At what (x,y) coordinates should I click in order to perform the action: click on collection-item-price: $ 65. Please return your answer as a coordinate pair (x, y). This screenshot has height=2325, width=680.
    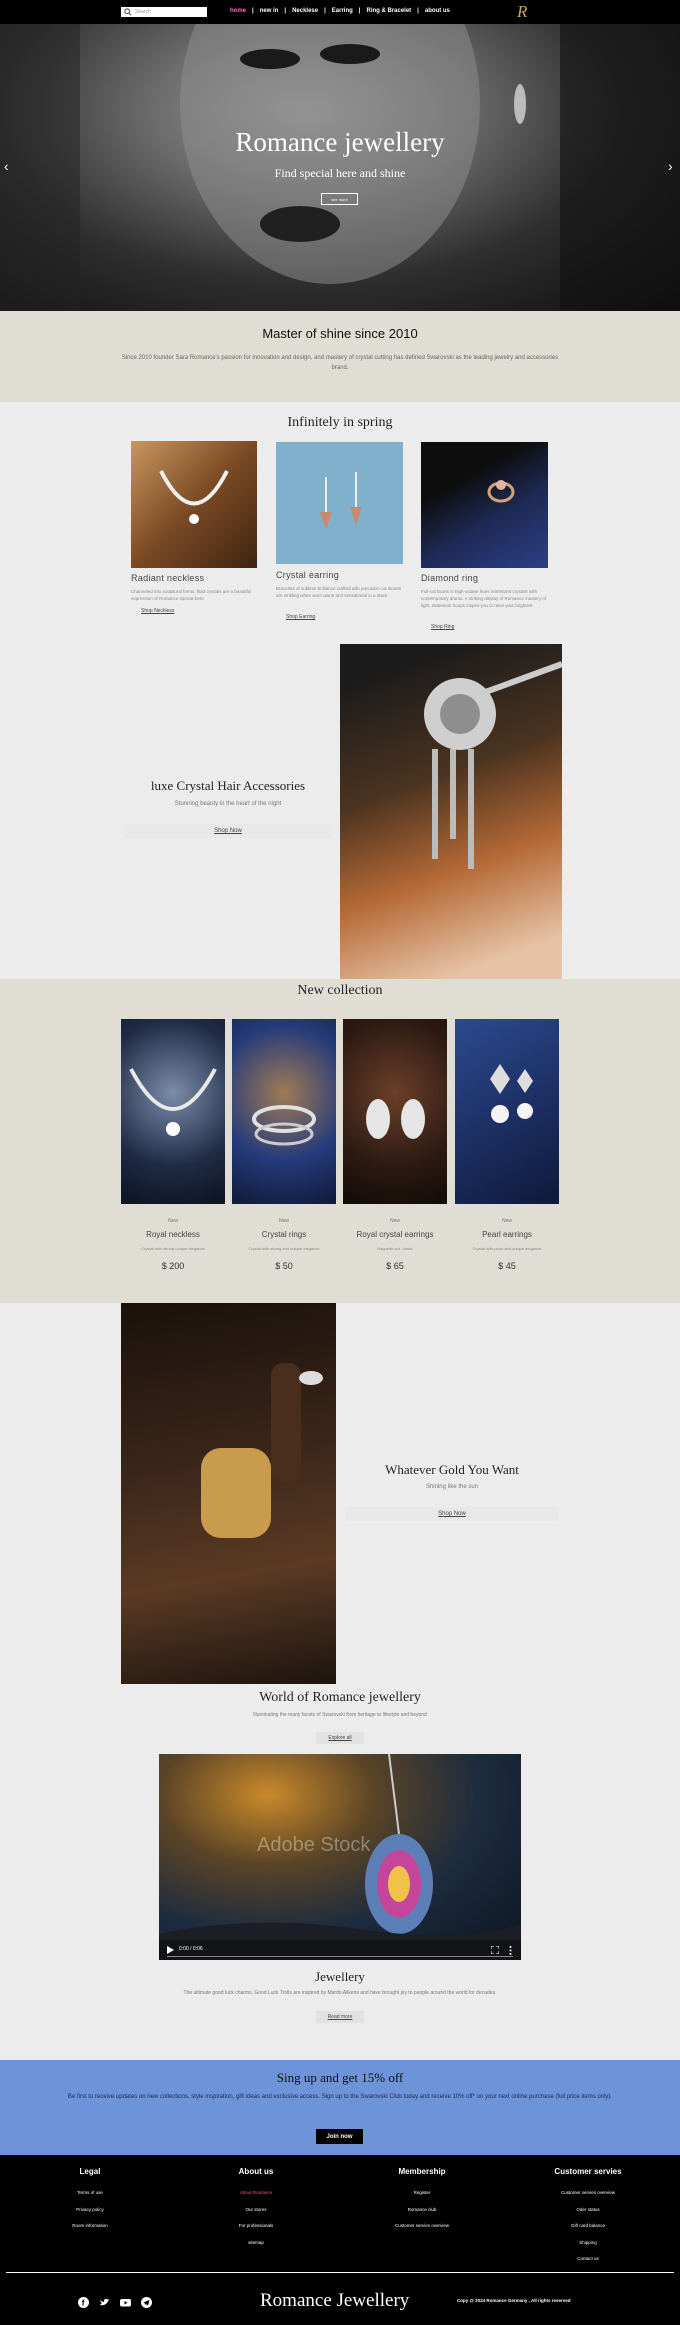
    Looking at the image, I should click on (395, 1266).